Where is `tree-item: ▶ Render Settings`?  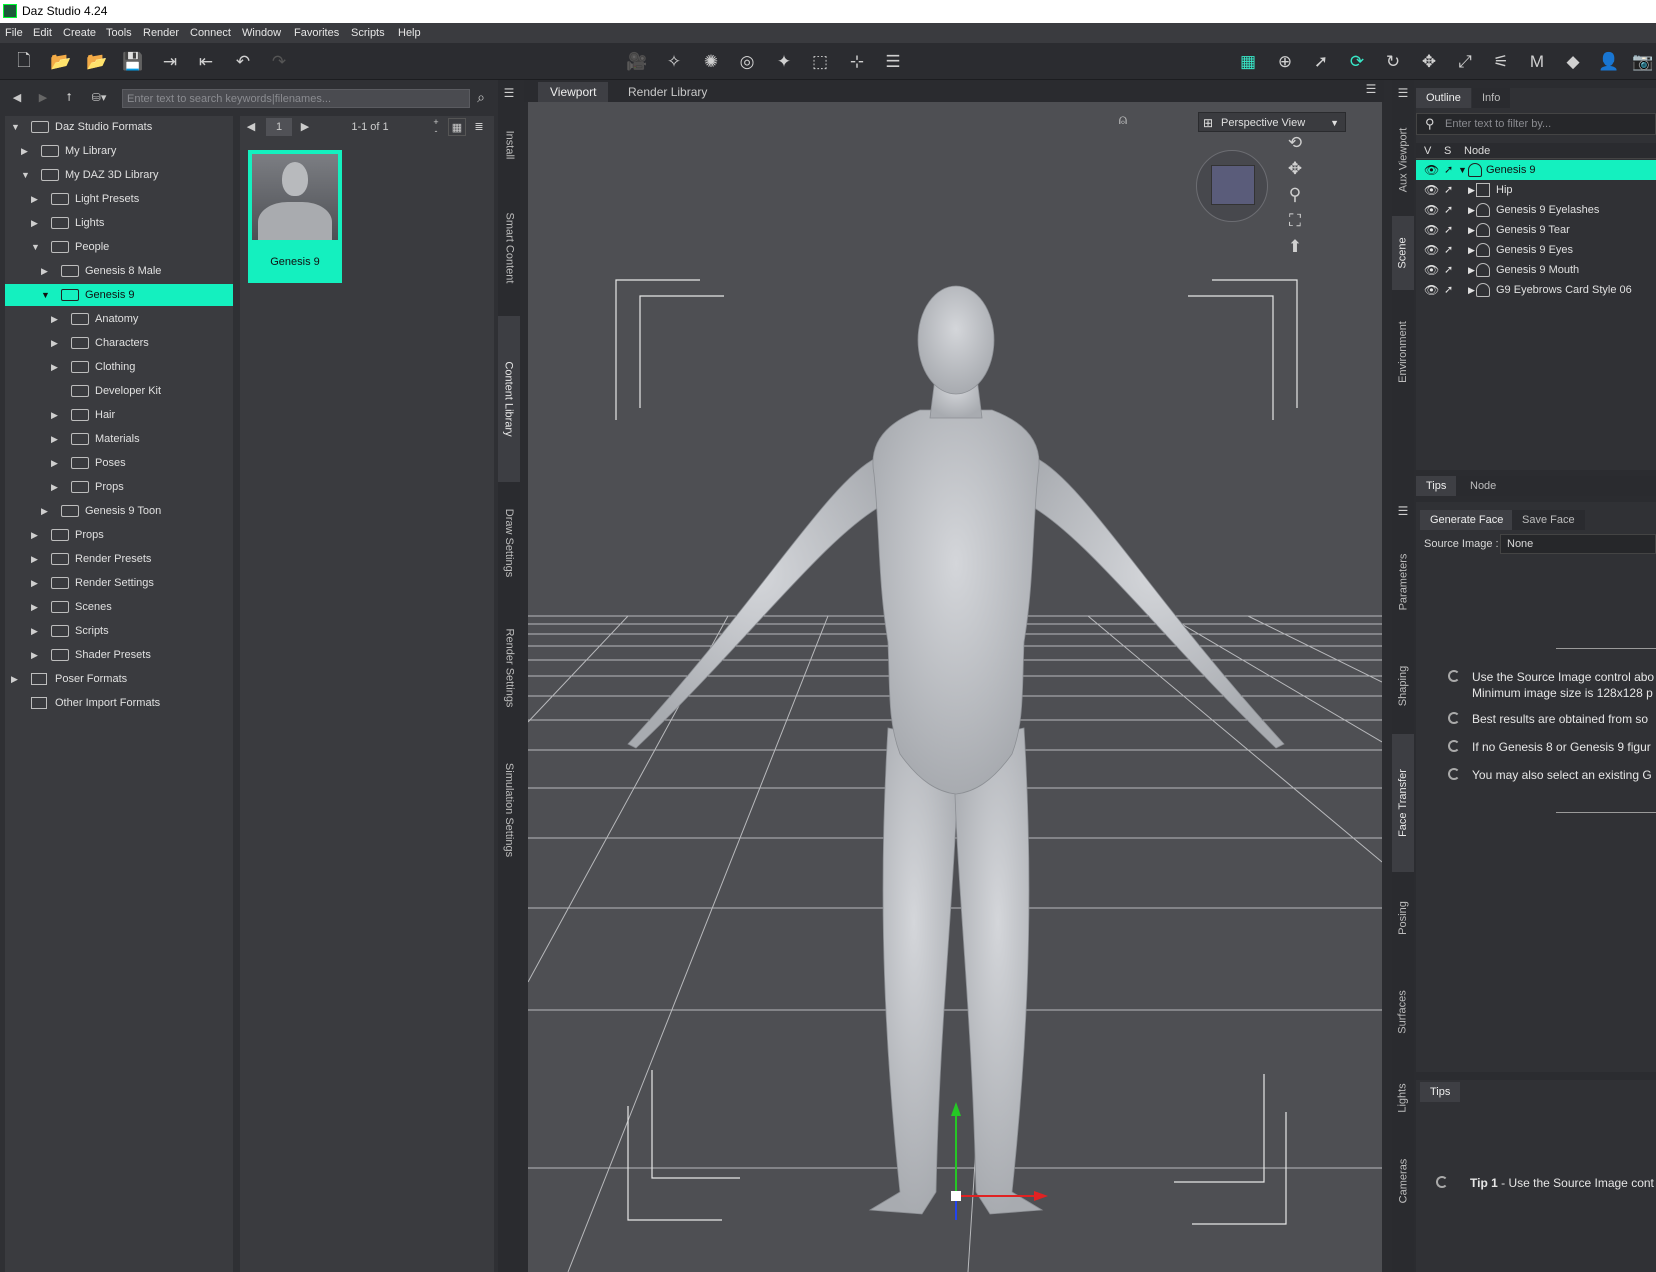
tree-item: ▶ Render Settings is located at coordinates (119, 583).